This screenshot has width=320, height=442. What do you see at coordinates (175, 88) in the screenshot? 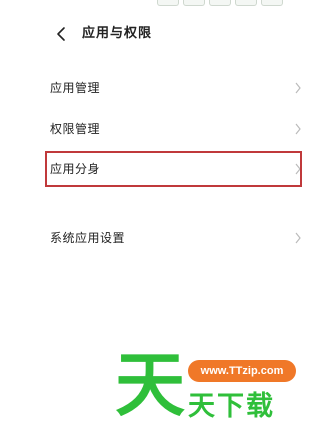
I see `menu-item-app-management: 应用管理` at bounding box center [175, 88].